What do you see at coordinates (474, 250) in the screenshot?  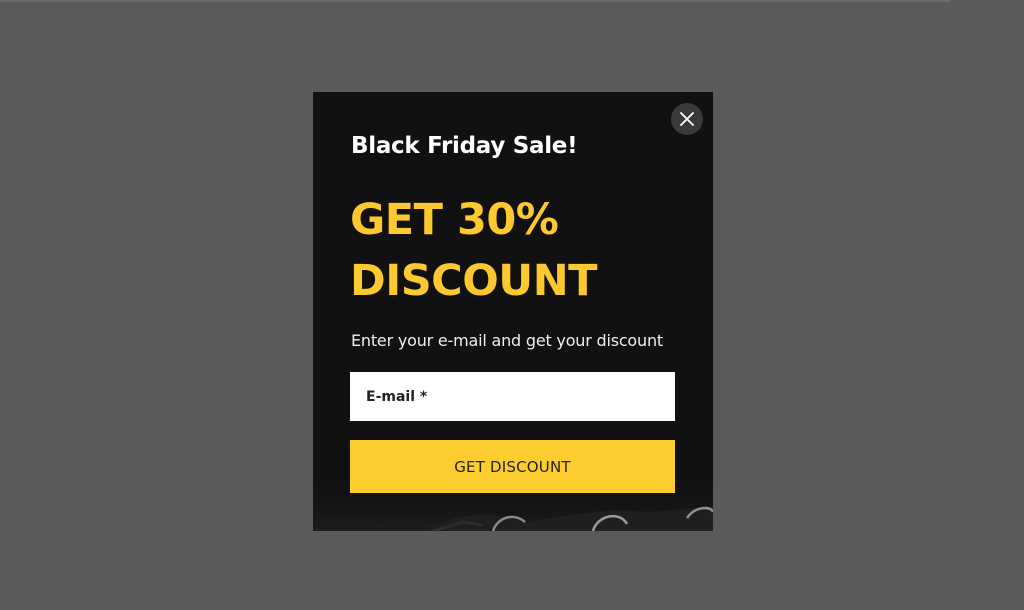 I see `discount-headline: GET 30% DISCOUNT` at bounding box center [474, 250].